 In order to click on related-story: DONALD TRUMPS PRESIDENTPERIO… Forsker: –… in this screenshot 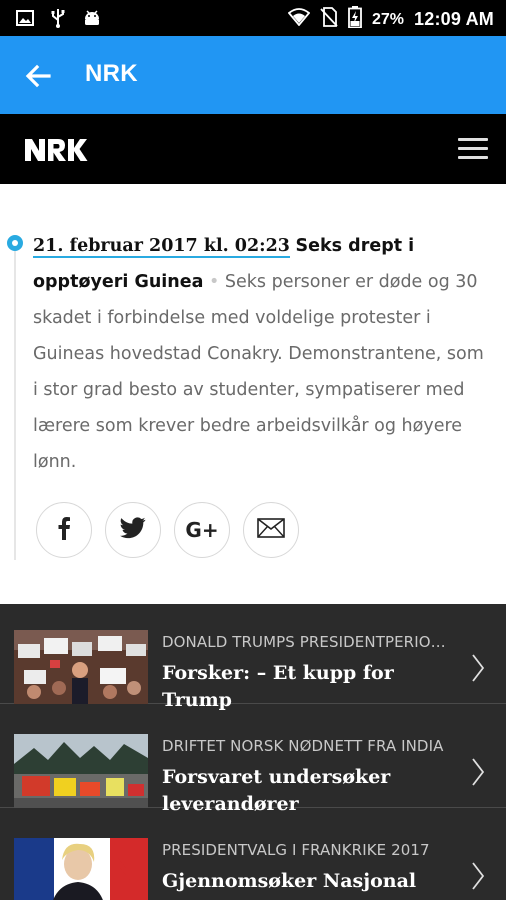, I will do `click(253, 657)`.